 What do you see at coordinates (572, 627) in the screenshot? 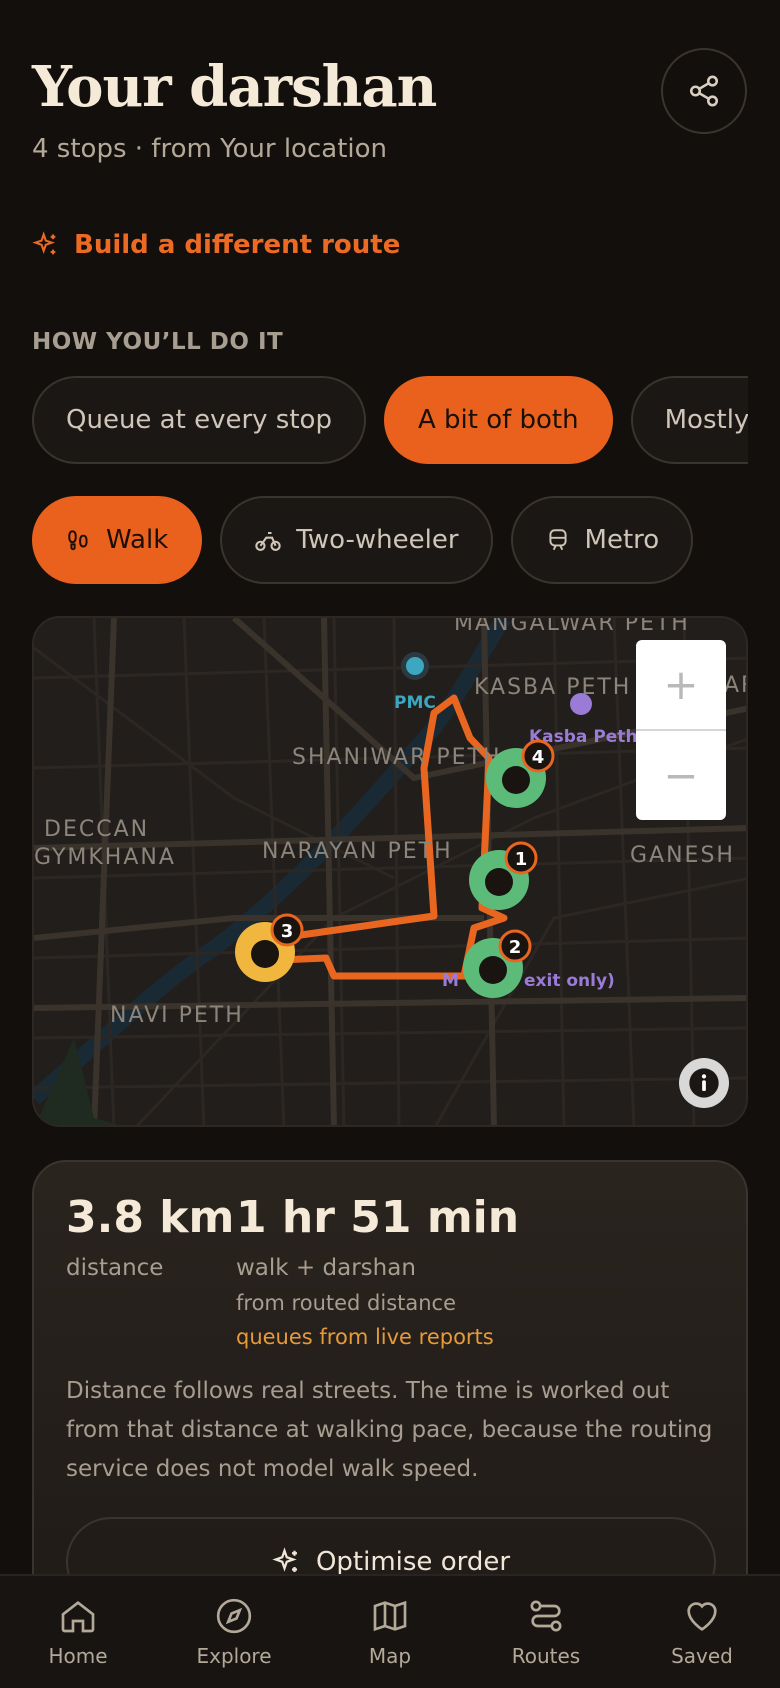
I see `map-label: MANGALWAR PETH` at bounding box center [572, 627].